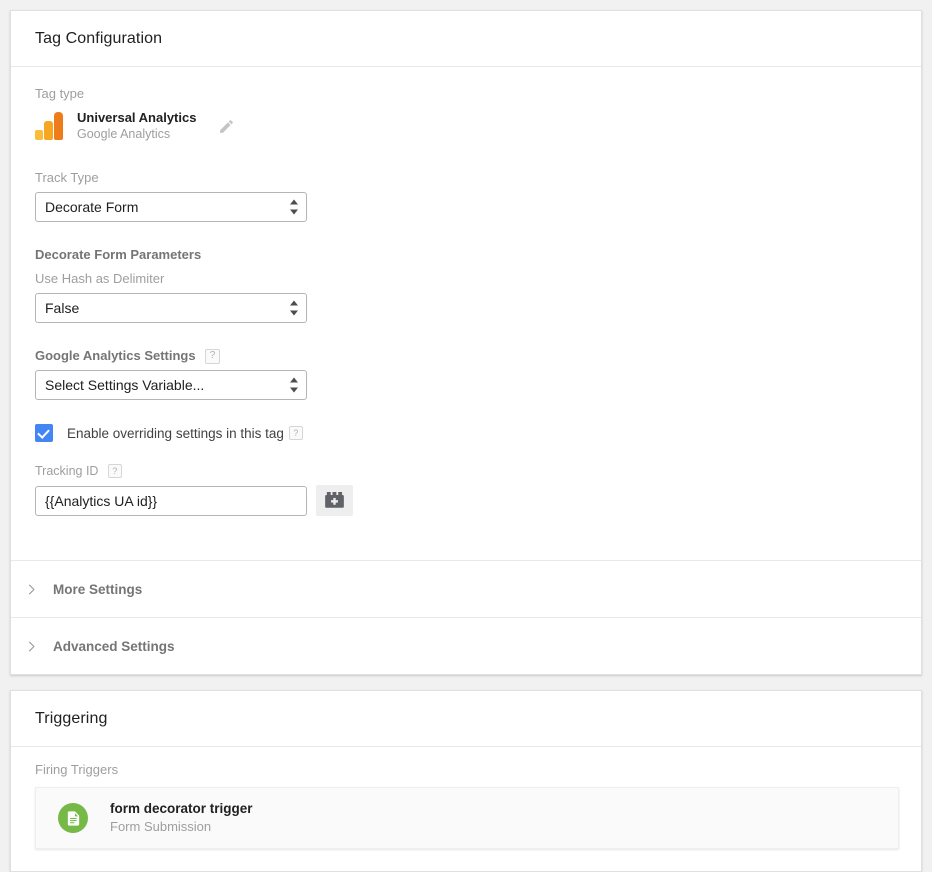 This screenshot has width=932, height=872. I want to click on tracking-id-label-row: Tracking ID ?, so click(466, 471).